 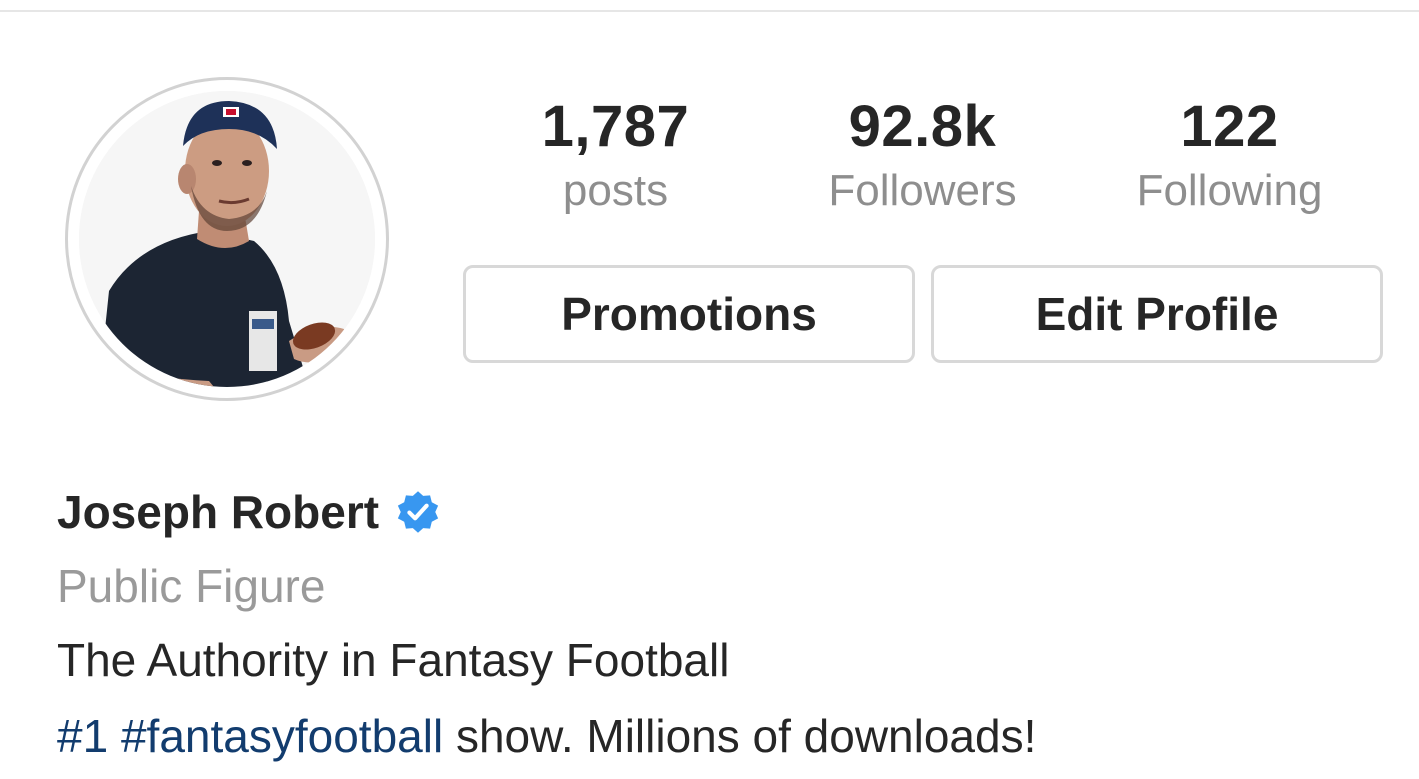 I want to click on stat-posts: 1,787 posts, so click(x=615, y=156).